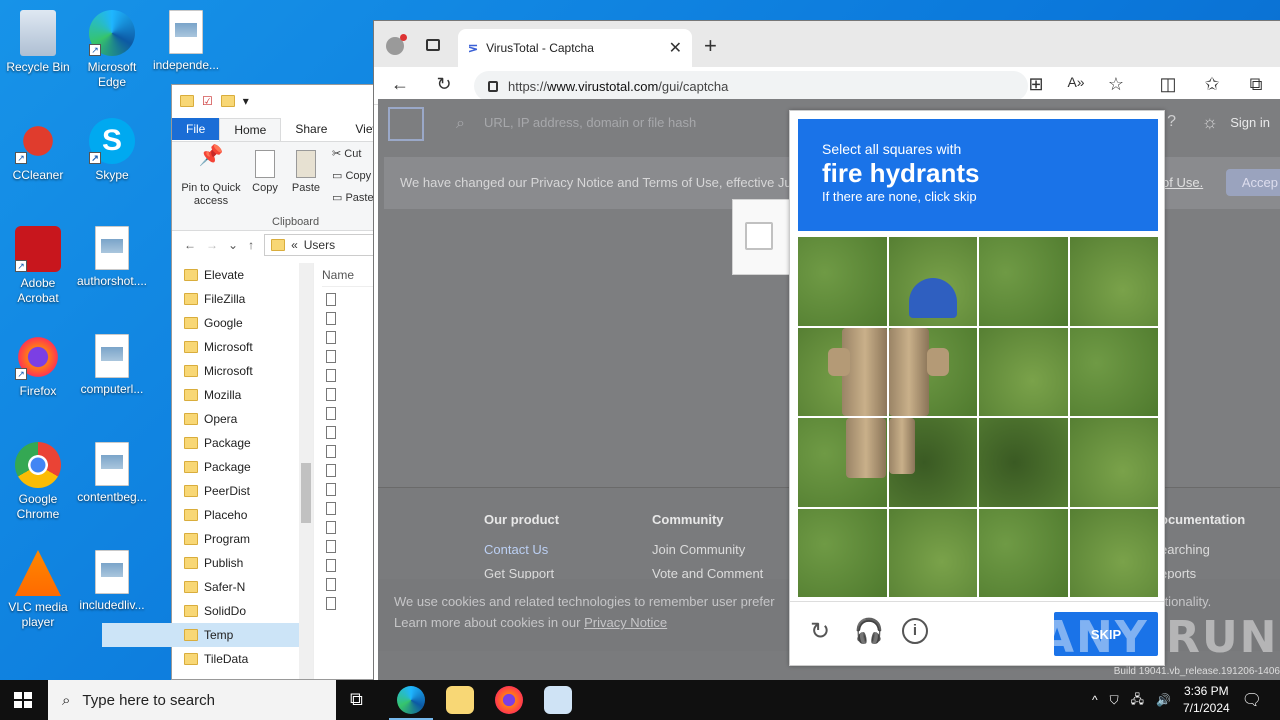 The image size is (1280, 720). Describe the element at coordinates (212, 245) in the screenshot. I see `forward-arrow-icon: →` at that location.